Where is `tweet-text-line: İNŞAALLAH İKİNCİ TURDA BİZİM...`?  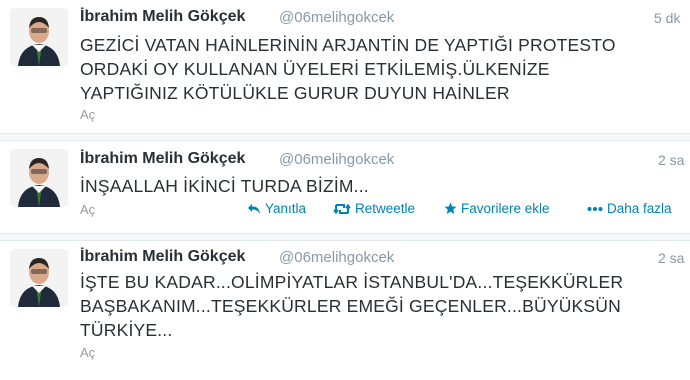
tweet-text-line: İNŞAALLAH İKİNCİ TURDA BİZİM... is located at coordinates (224, 186).